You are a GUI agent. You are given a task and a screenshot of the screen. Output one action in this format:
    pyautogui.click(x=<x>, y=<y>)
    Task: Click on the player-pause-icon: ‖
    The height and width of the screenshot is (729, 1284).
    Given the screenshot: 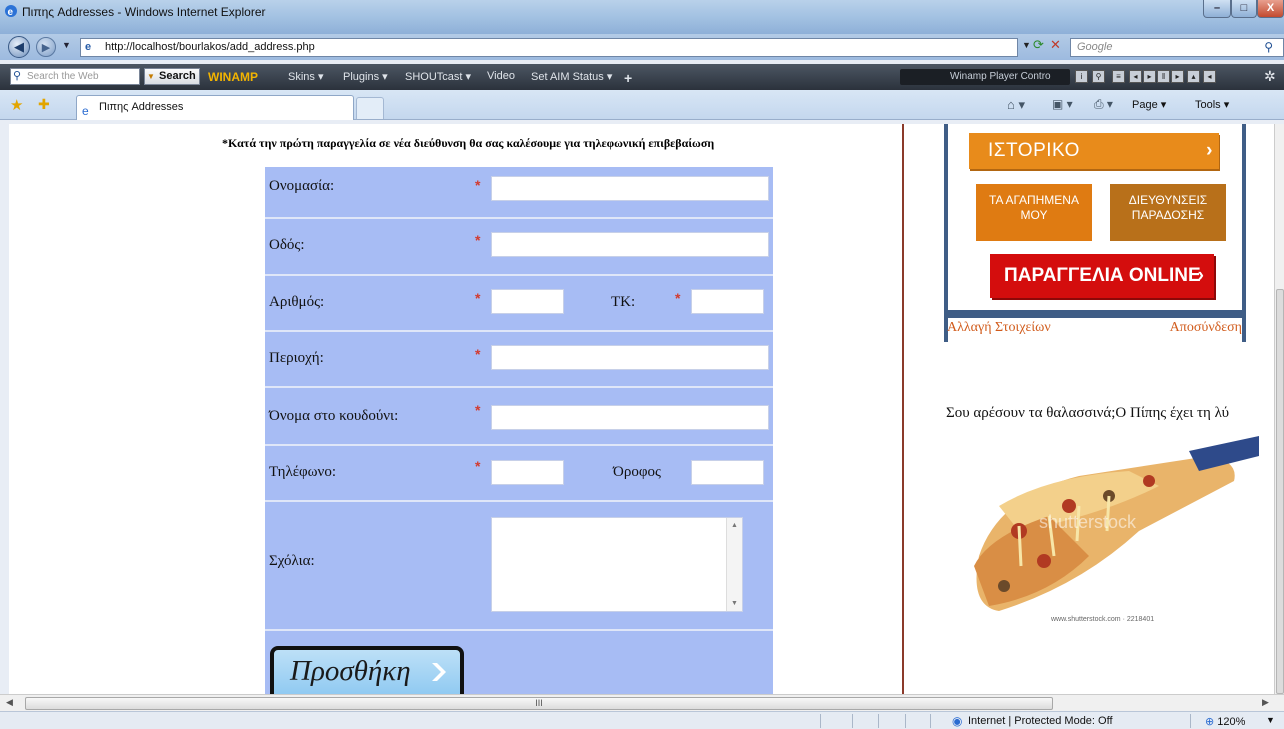 What is the action you would take?
    pyautogui.click(x=1163, y=76)
    